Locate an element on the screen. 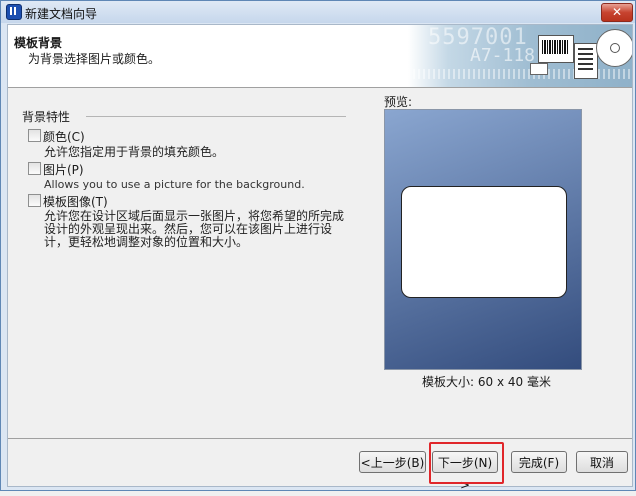 This screenshot has height=496, width=636. header-banner-image: 5597001 A7-118 is located at coordinates (520, 56).